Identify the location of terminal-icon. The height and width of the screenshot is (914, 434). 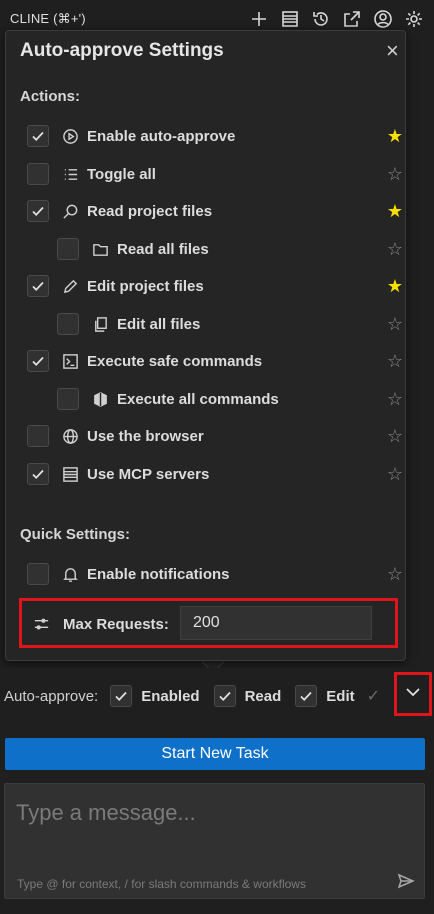
(70, 361).